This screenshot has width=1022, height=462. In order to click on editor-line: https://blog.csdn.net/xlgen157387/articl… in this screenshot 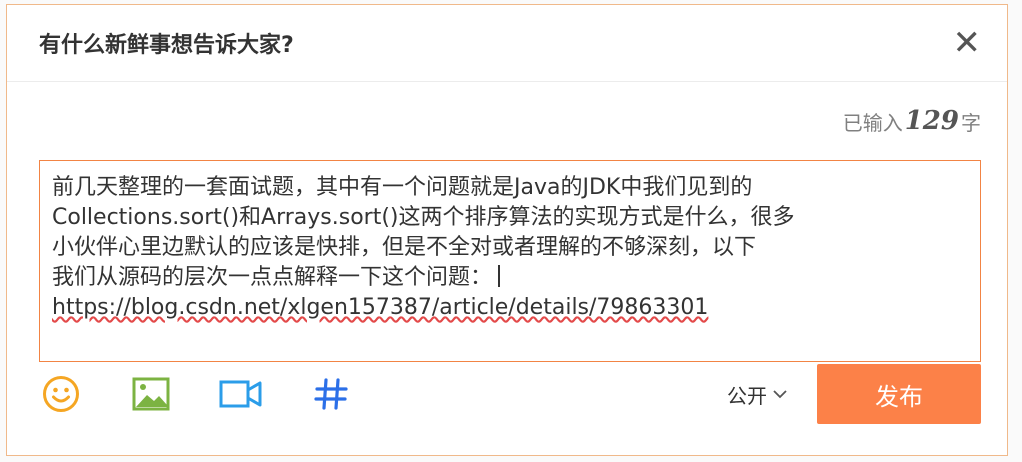, I will do `click(509, 308)`.